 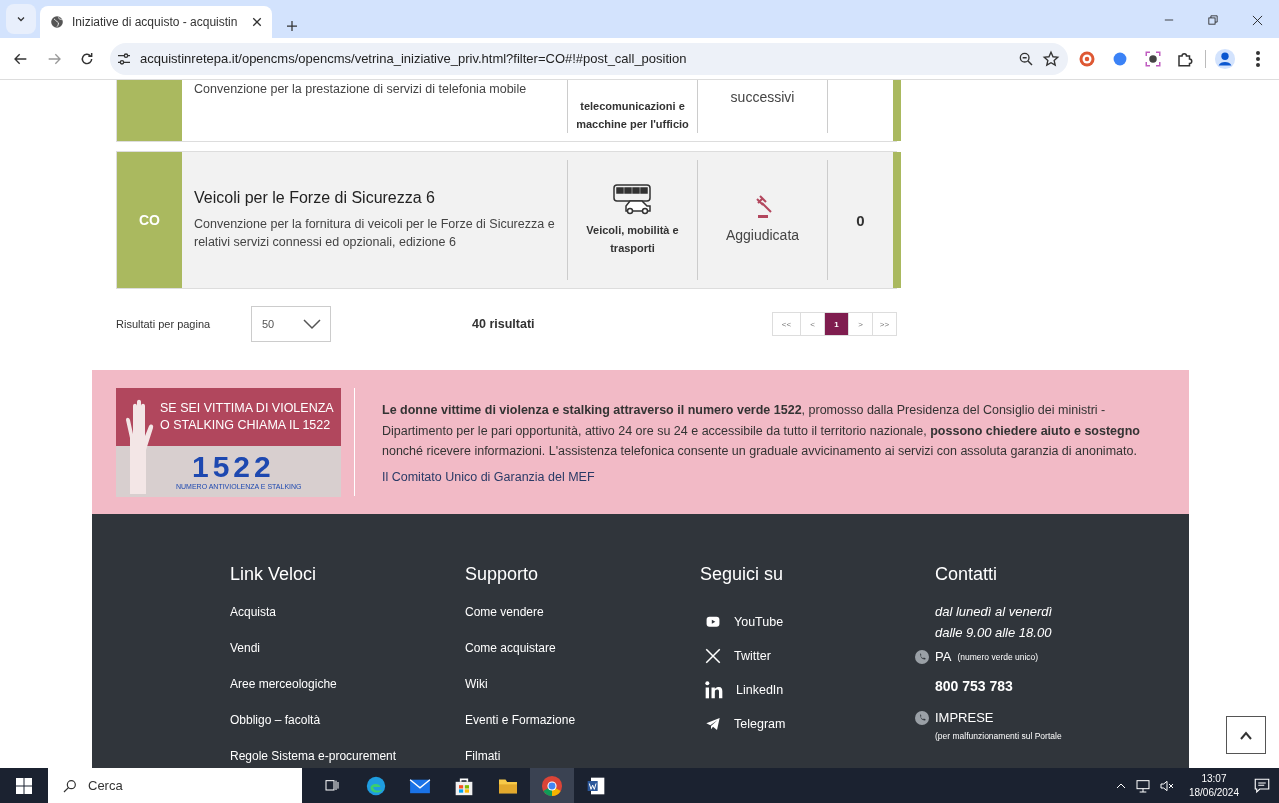 I want to click on footer-link: Aree merceologiche, so click(x=347, y=695).